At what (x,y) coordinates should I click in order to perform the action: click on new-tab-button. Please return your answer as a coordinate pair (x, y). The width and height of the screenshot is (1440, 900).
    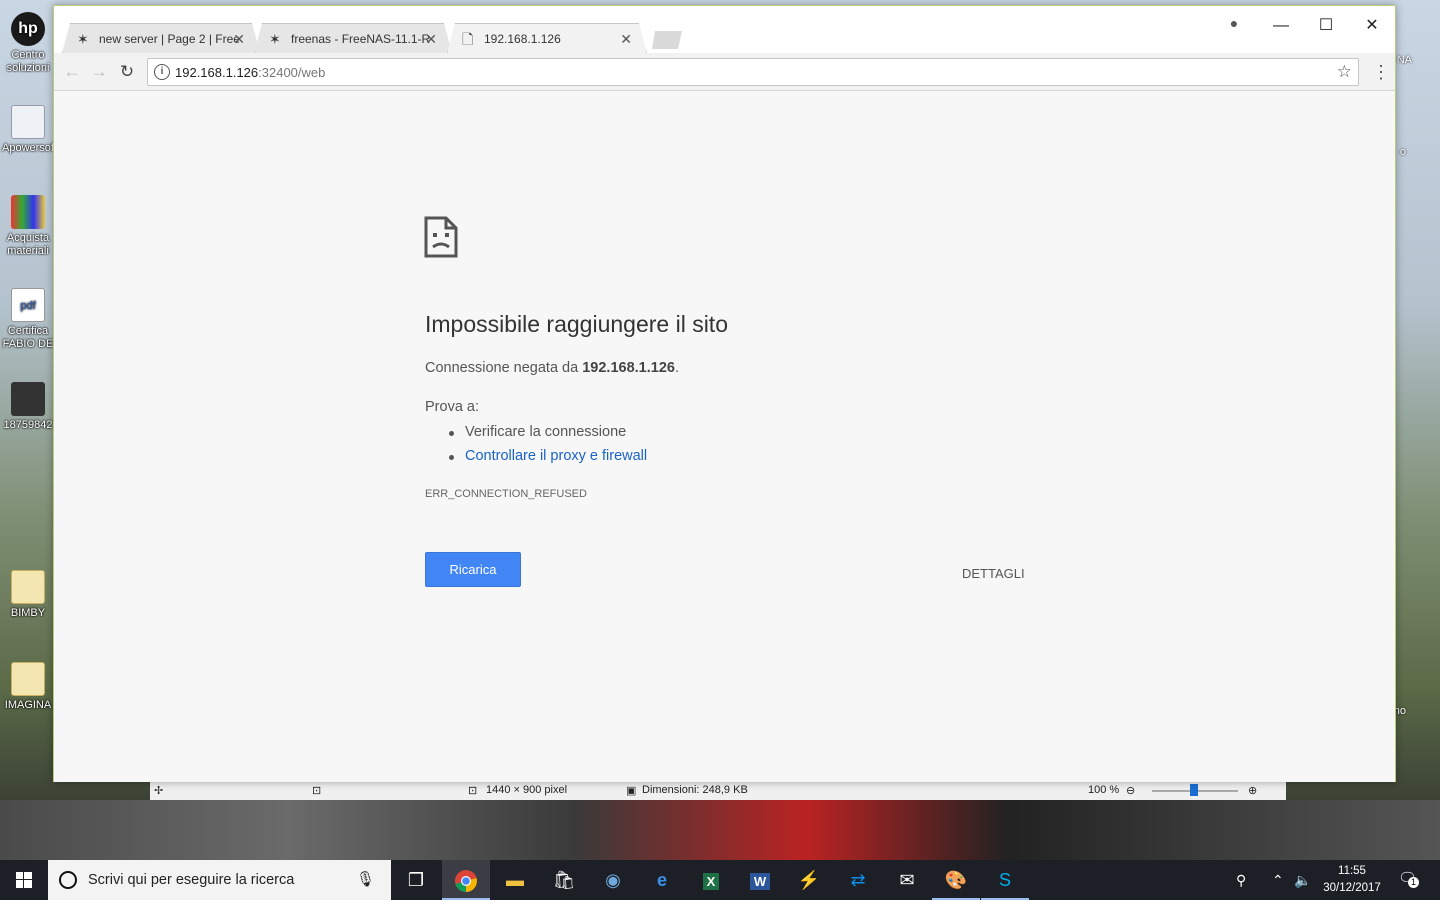
    Looking at the image, I should click on (667, 40).